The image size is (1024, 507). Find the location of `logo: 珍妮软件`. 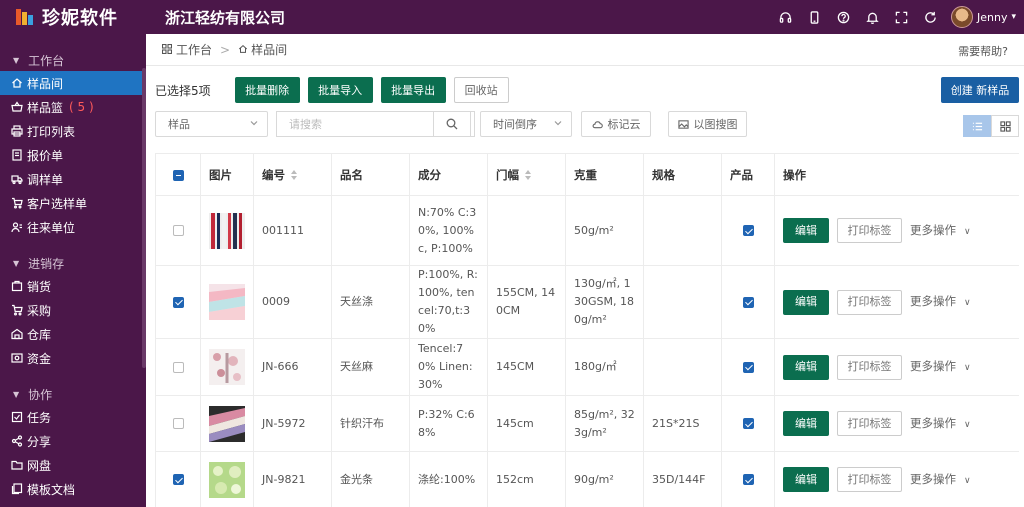

logo: 珍妮软件 is located at coordinates (73, 17).